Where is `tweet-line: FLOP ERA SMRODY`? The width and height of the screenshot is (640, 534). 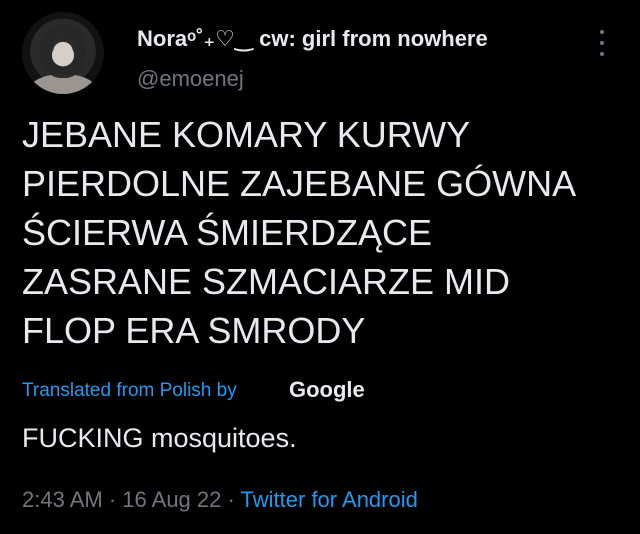
tweet-line: FLOP ERA SMRODY is located at coordinates (194, 330).